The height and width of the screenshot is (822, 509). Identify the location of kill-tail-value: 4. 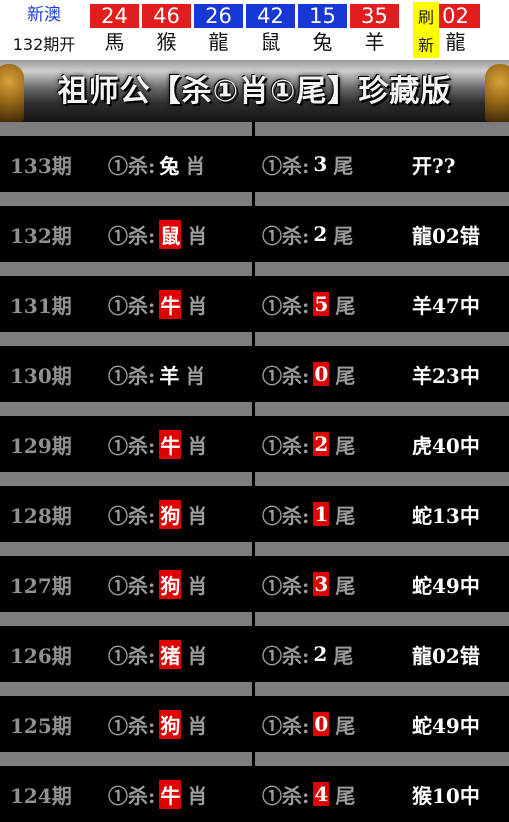
(321, 794).